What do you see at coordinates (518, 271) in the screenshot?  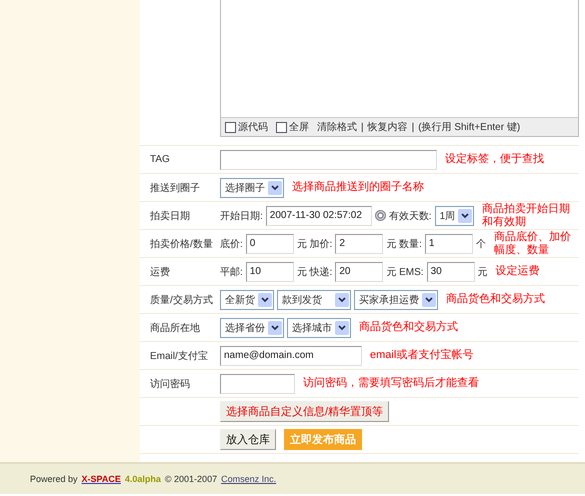 I see `hint-text: 设定运费` at bounding box center [518, 271].